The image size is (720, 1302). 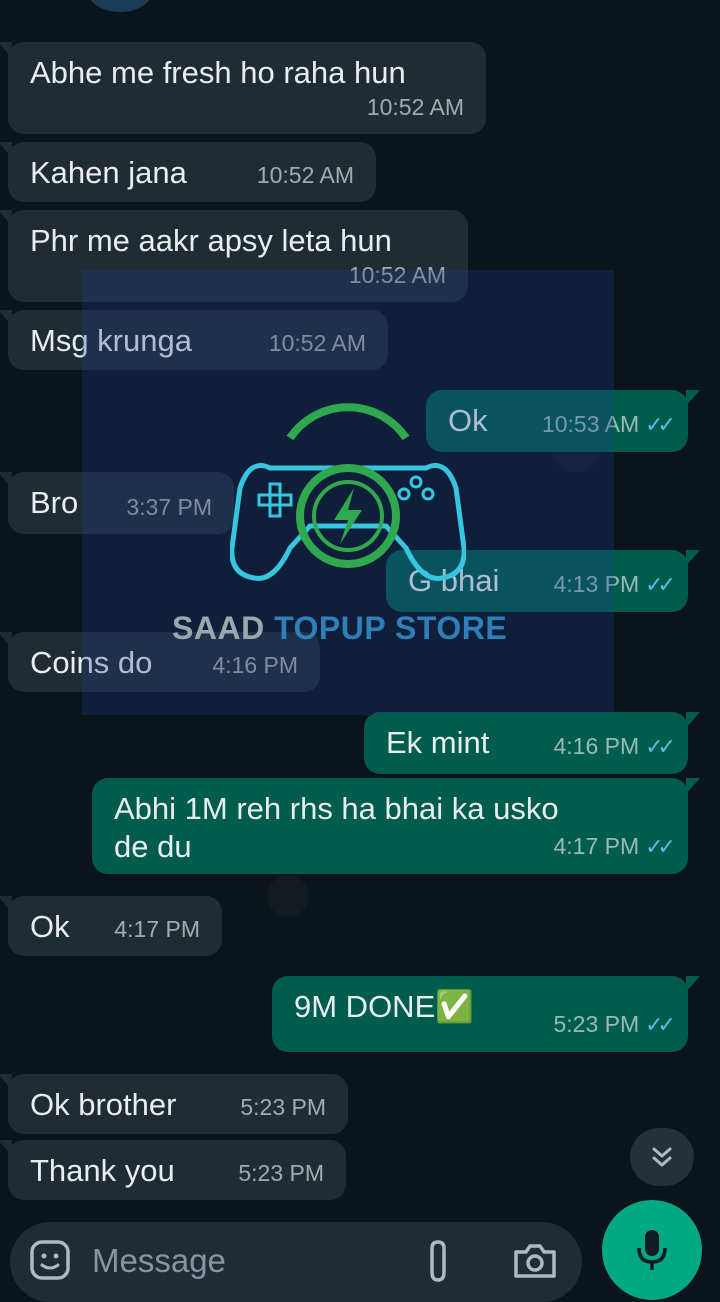 What do you see at coordinates (596, 746) in the screenshot?
I see `message-time-text: 4:16 PM` at bounding box center [596, 746].